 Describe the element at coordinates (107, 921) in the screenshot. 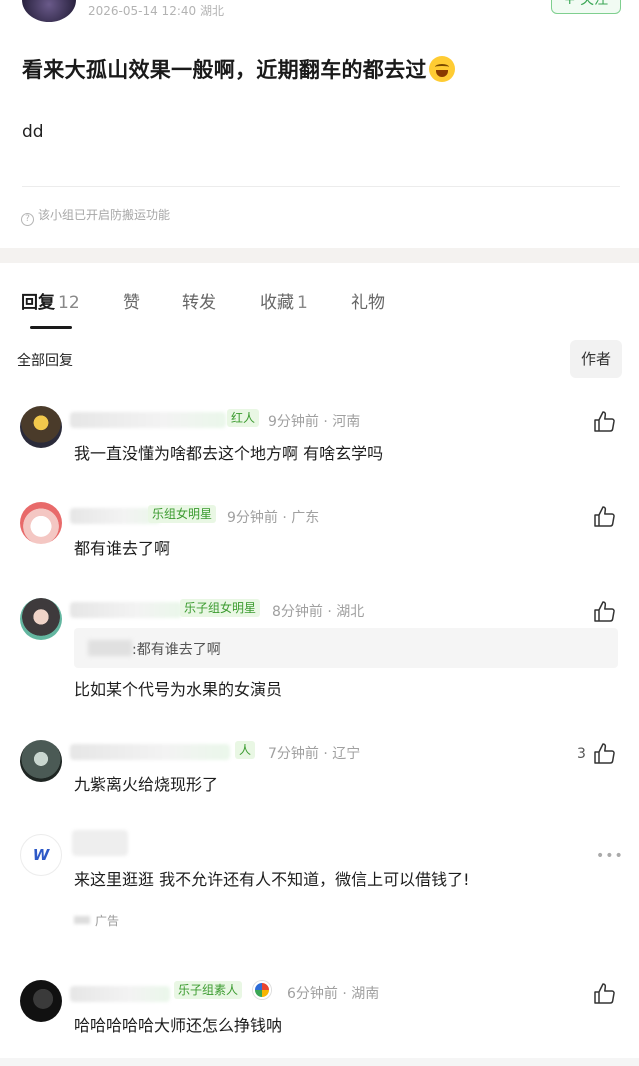

I see `ad-tag-label: 广告` at that location.